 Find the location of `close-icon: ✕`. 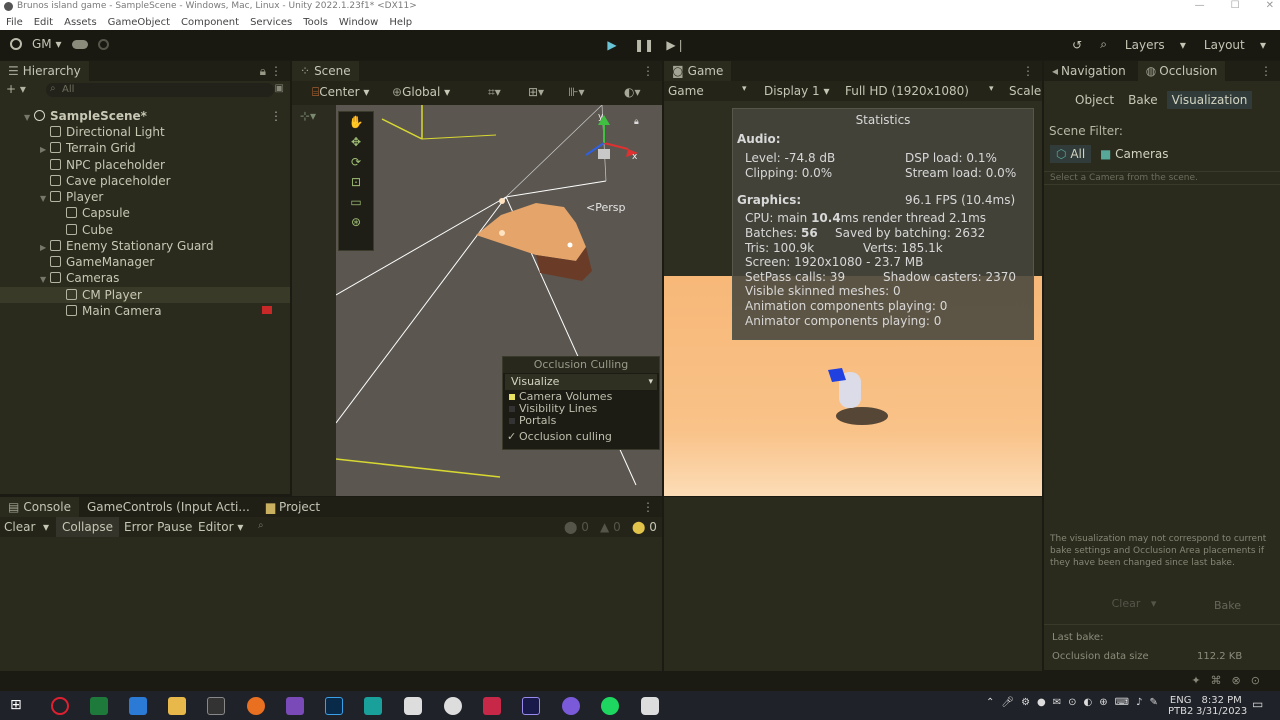

close-icon: ✕ is located at coordinates (1270, 5).